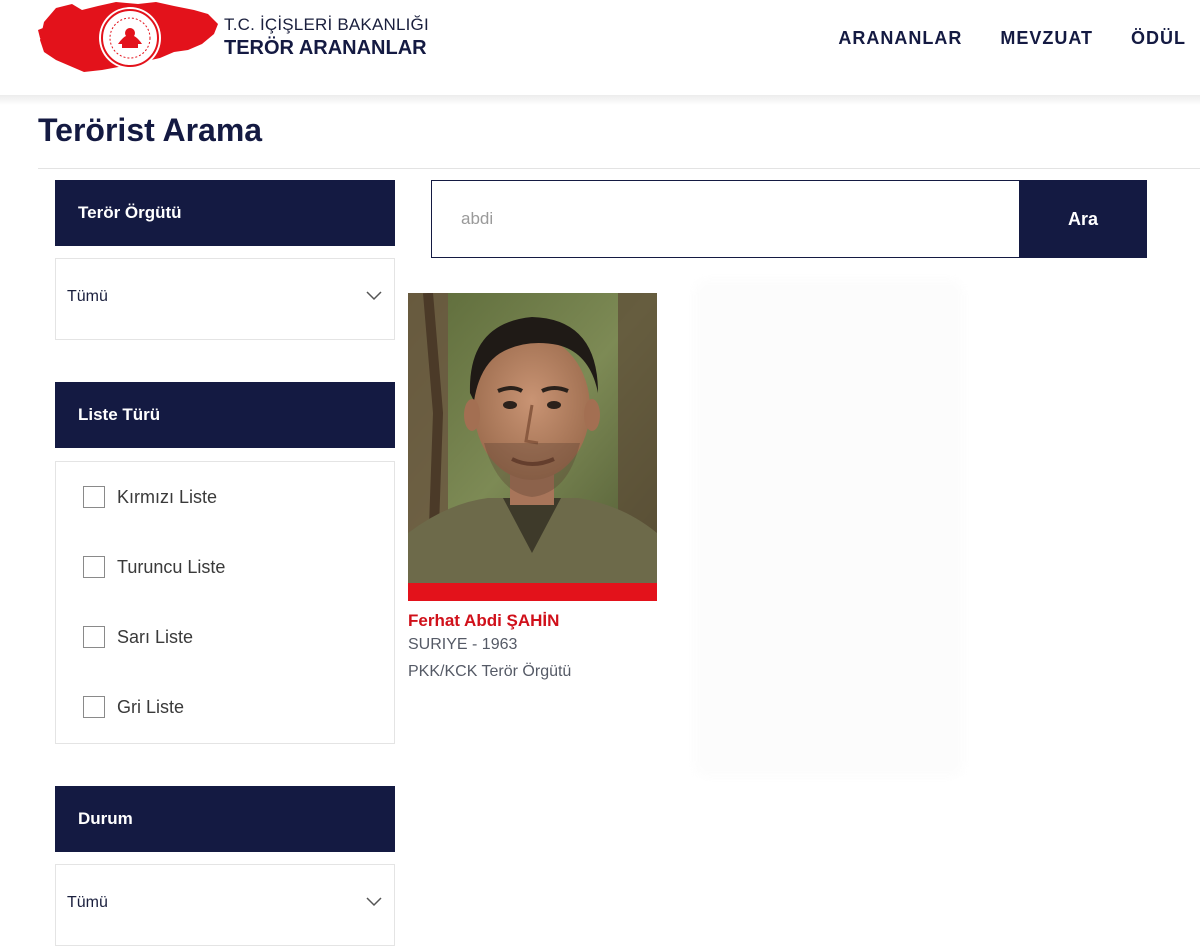  Describe the element at coordinates (94, 637) in the screenshot. I see `checkbox-sari-liste` at that location.